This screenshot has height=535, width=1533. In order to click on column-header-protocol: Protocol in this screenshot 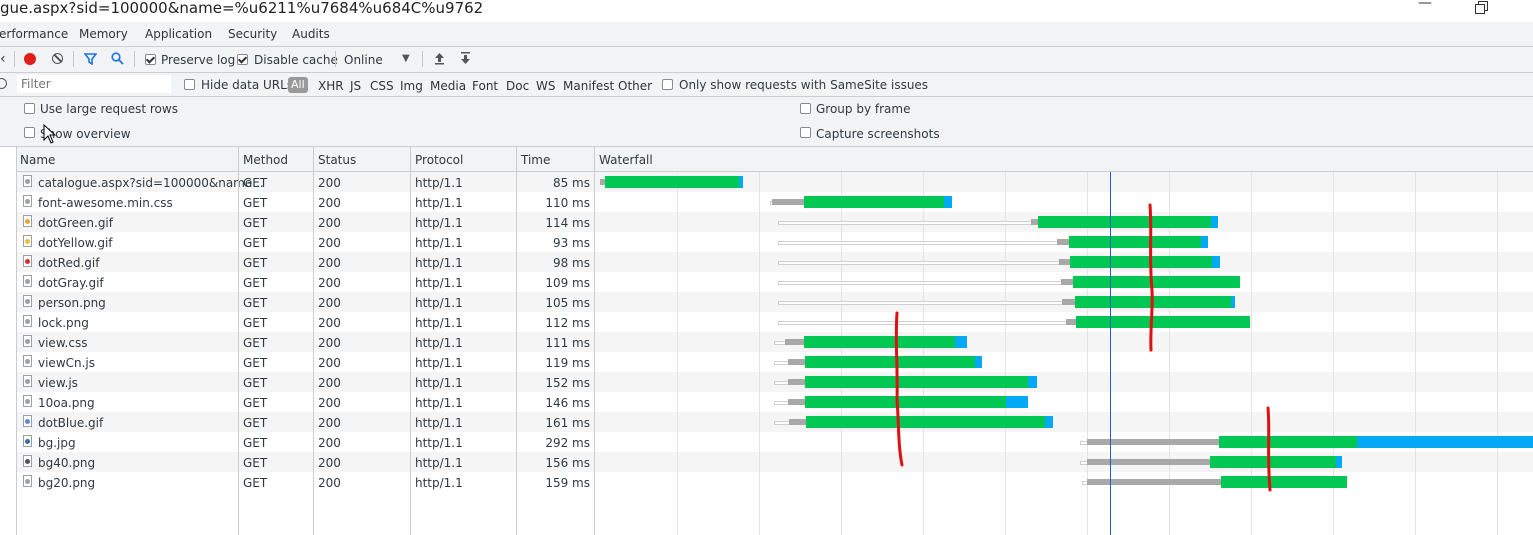, I will do `click(439, 160)`.